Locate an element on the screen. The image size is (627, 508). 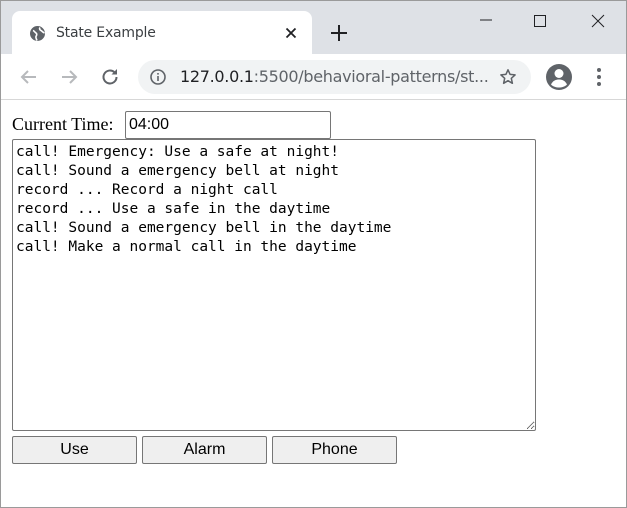
arrow-right-icon is located at coordinates (69, 77).